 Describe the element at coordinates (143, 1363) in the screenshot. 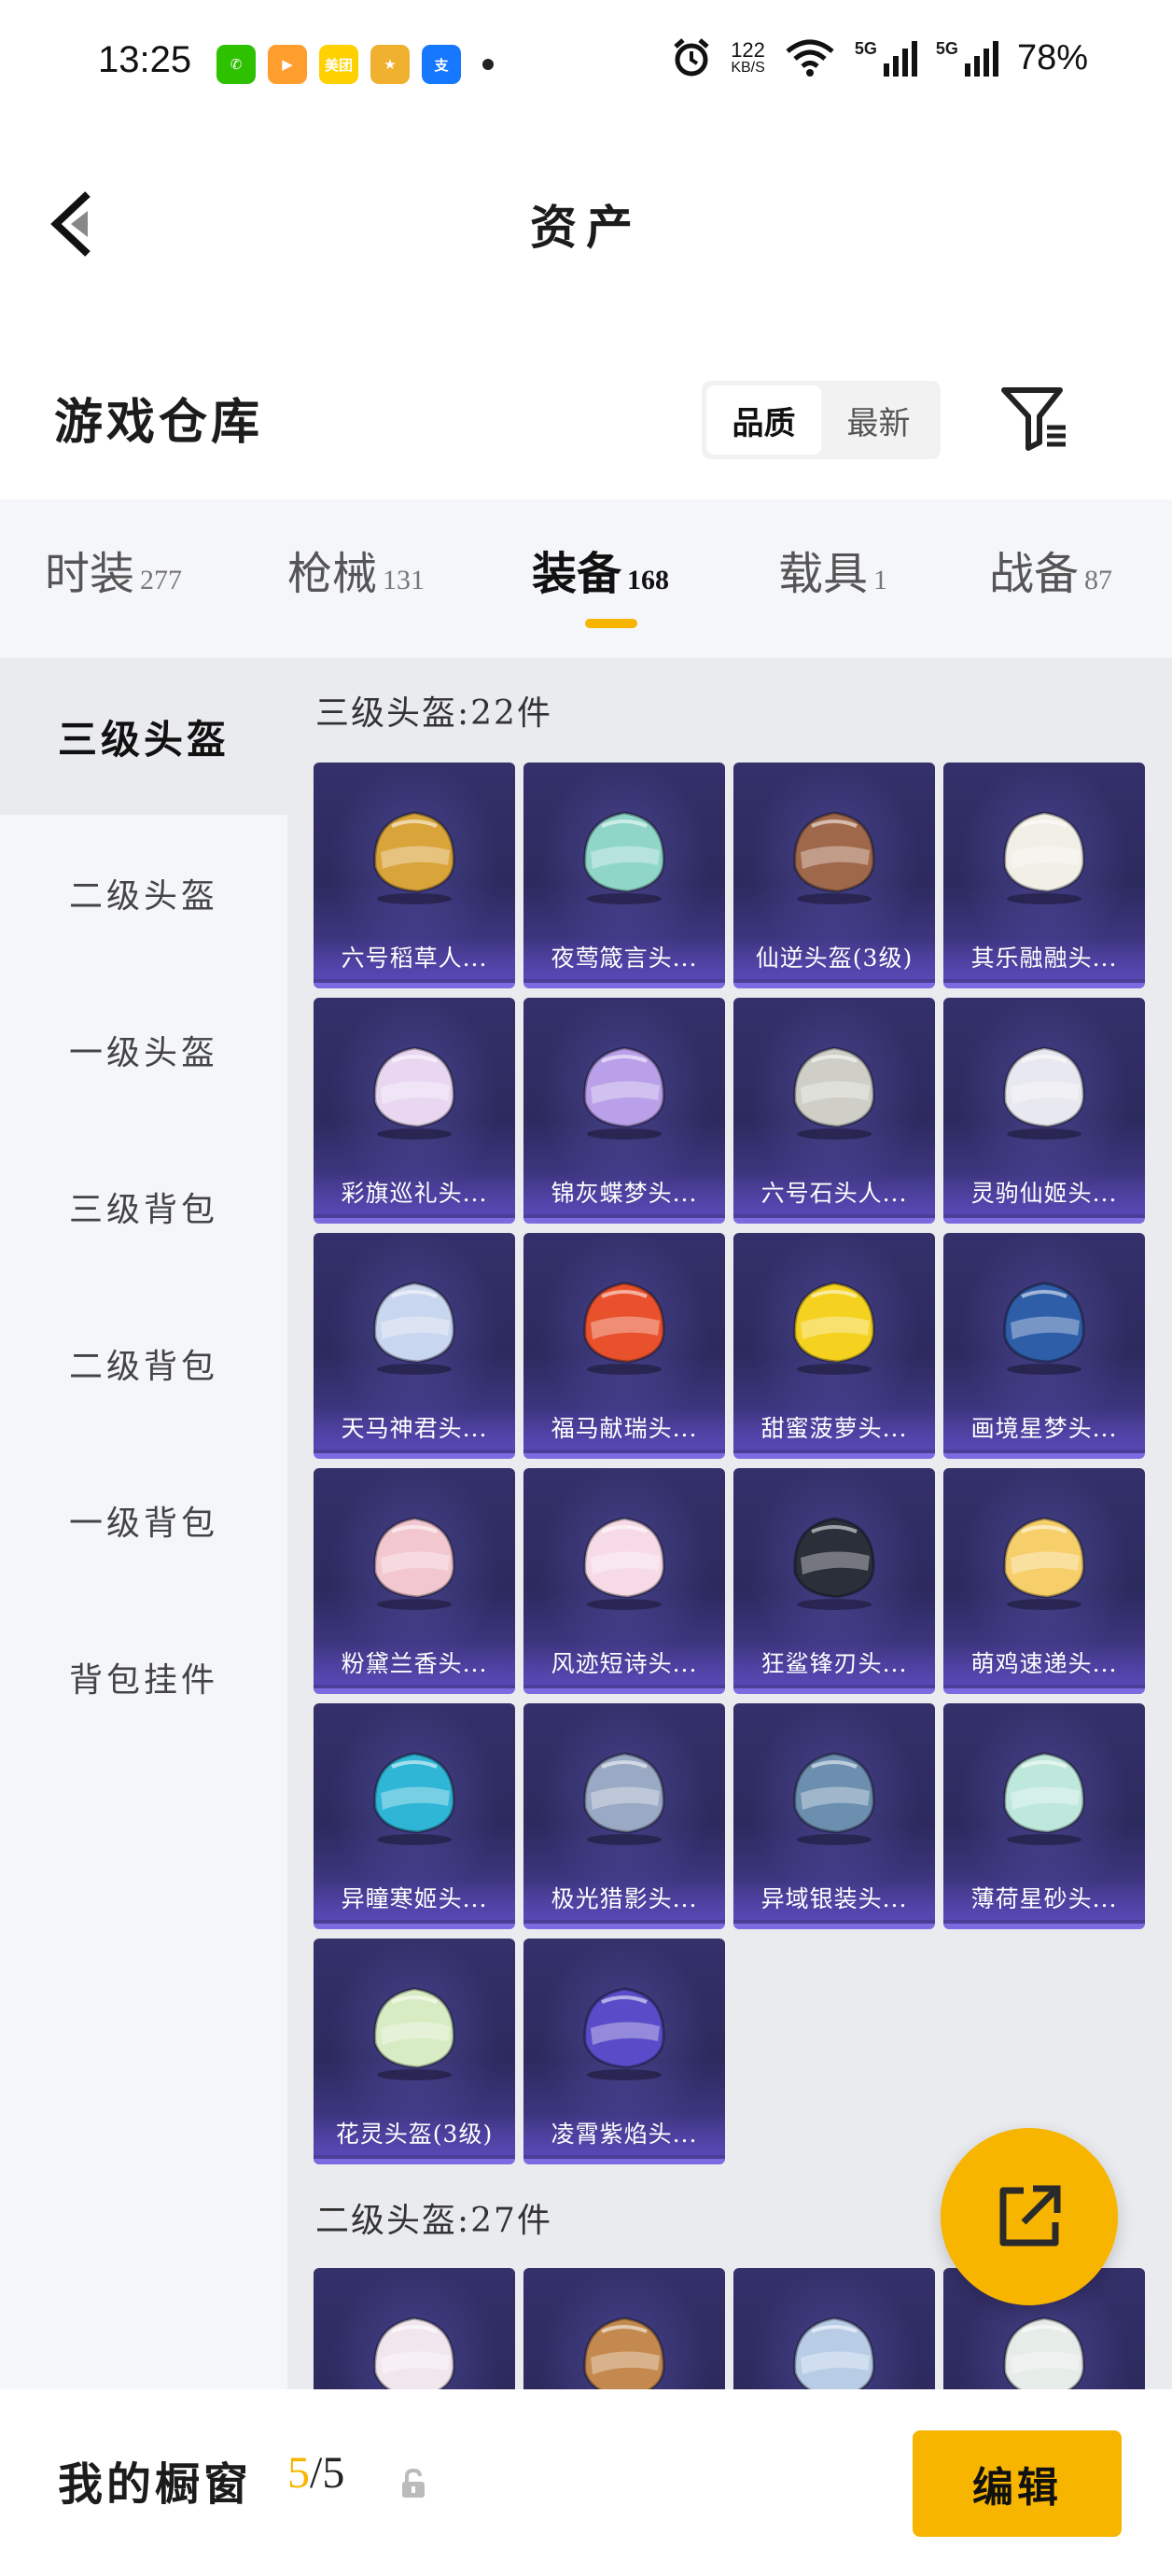

I see `sidebar-item-level2-backpack: 二级背包` at that location.